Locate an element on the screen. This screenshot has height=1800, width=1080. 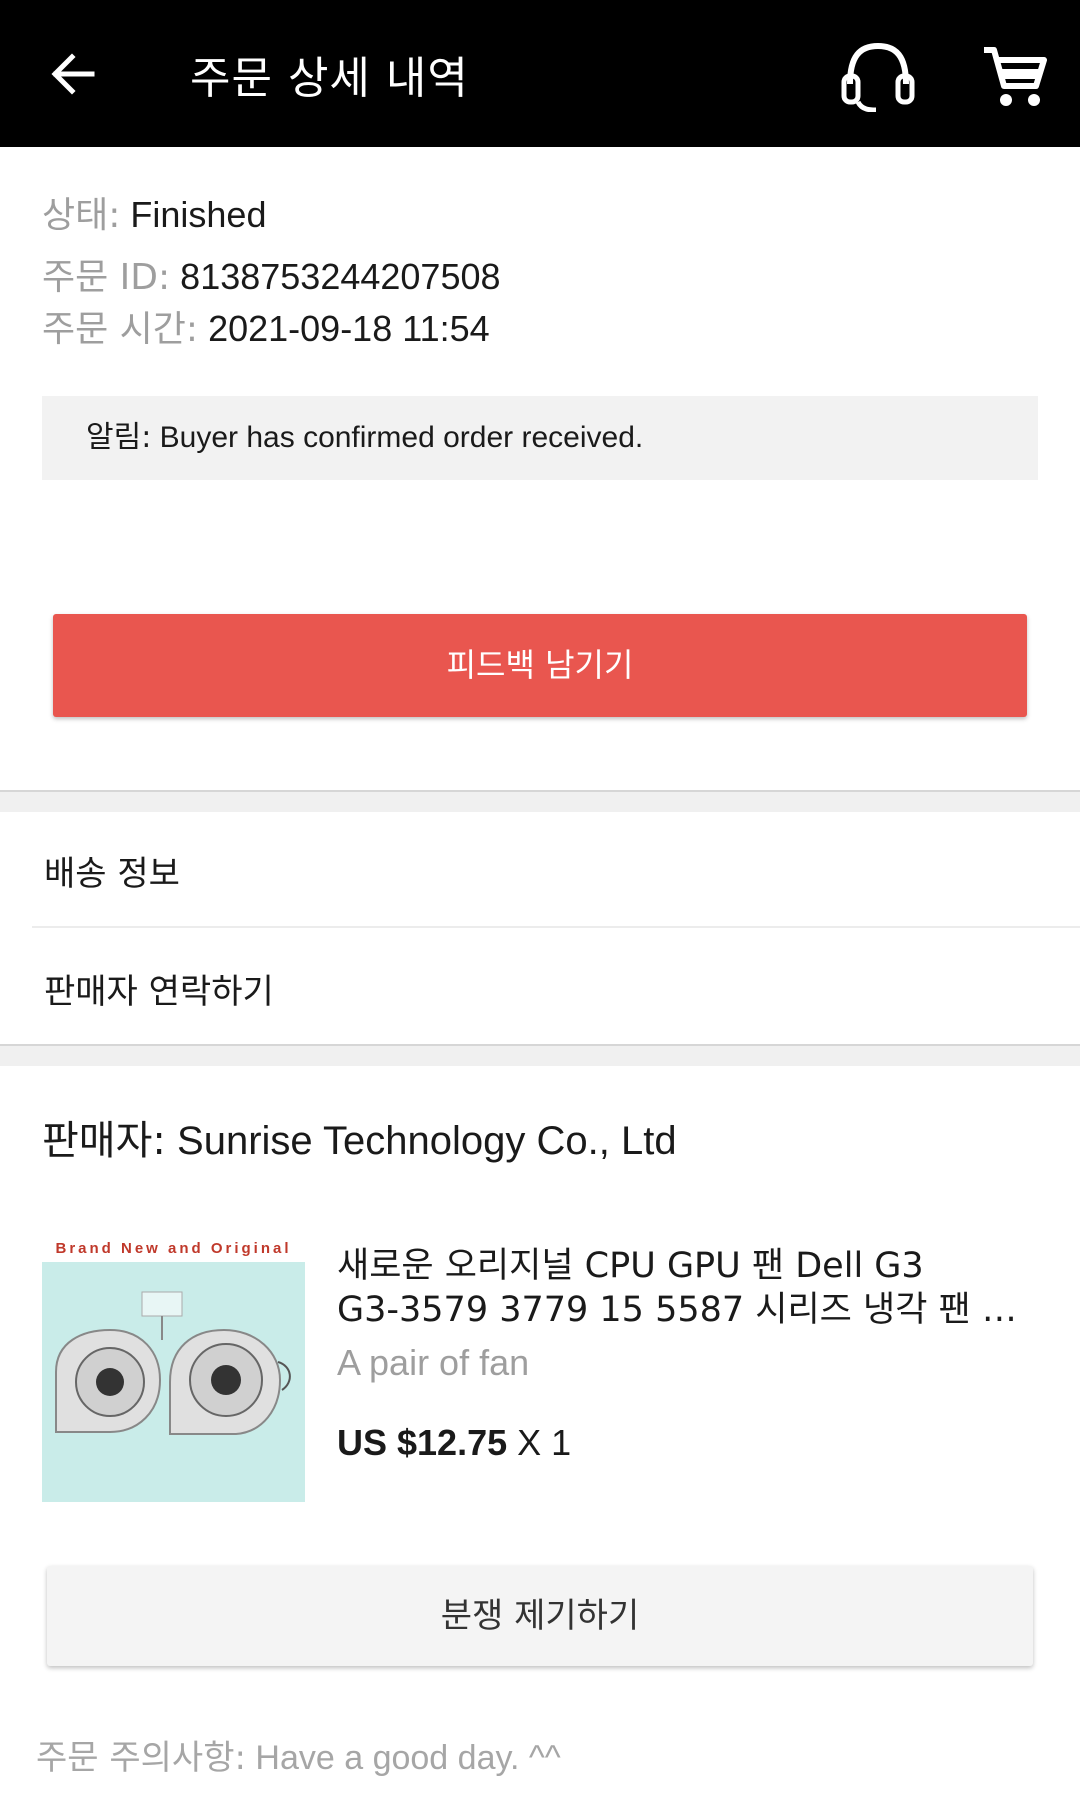
headset-support-icon is located at coordinates (878, 76).